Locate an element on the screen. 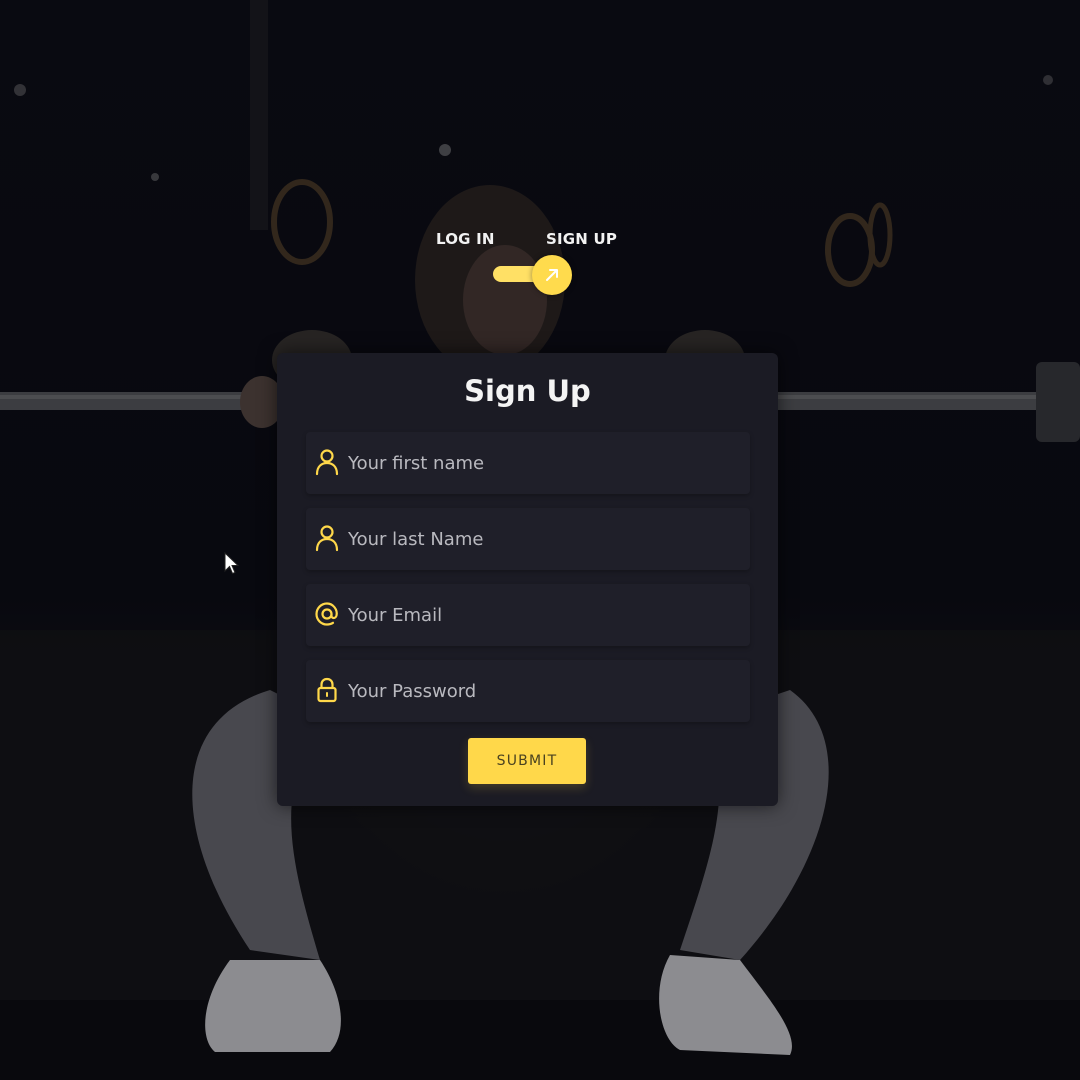 This screenshot has height=1080, width=1080. signup-tab: SIGN UP is located at coordinates (581, 239).